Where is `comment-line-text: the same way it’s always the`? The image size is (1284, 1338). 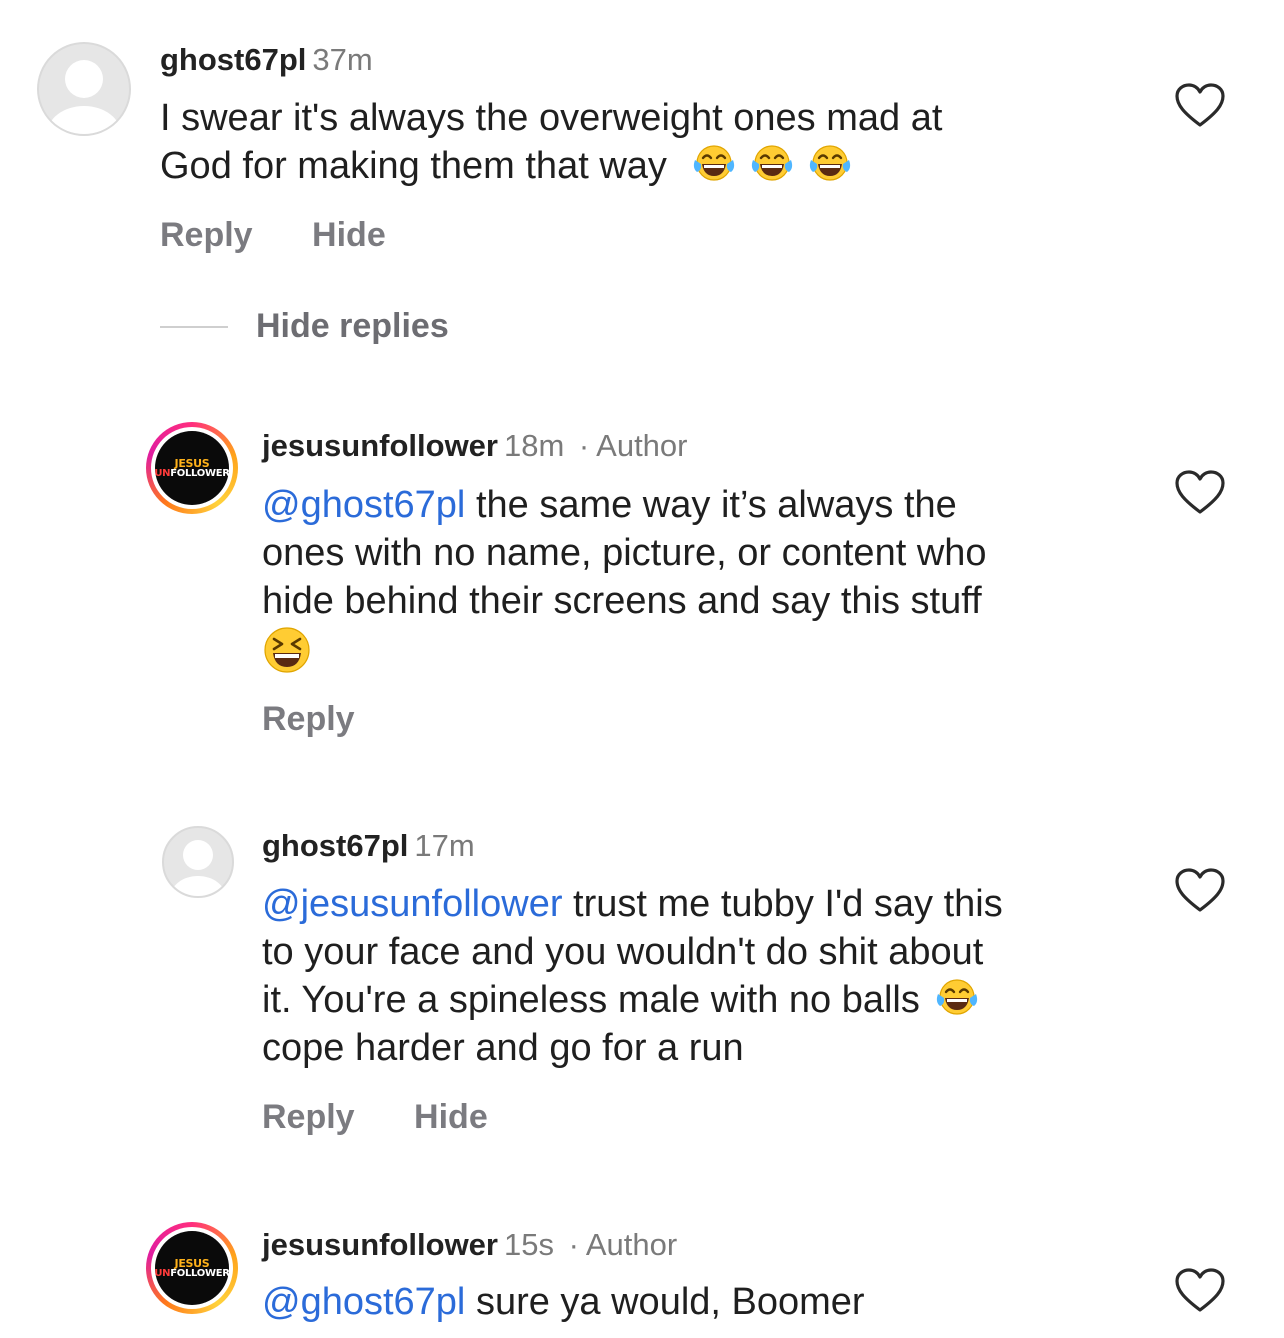
comment-line-text: the same way it’s always the is located at coordinates (711, 505).